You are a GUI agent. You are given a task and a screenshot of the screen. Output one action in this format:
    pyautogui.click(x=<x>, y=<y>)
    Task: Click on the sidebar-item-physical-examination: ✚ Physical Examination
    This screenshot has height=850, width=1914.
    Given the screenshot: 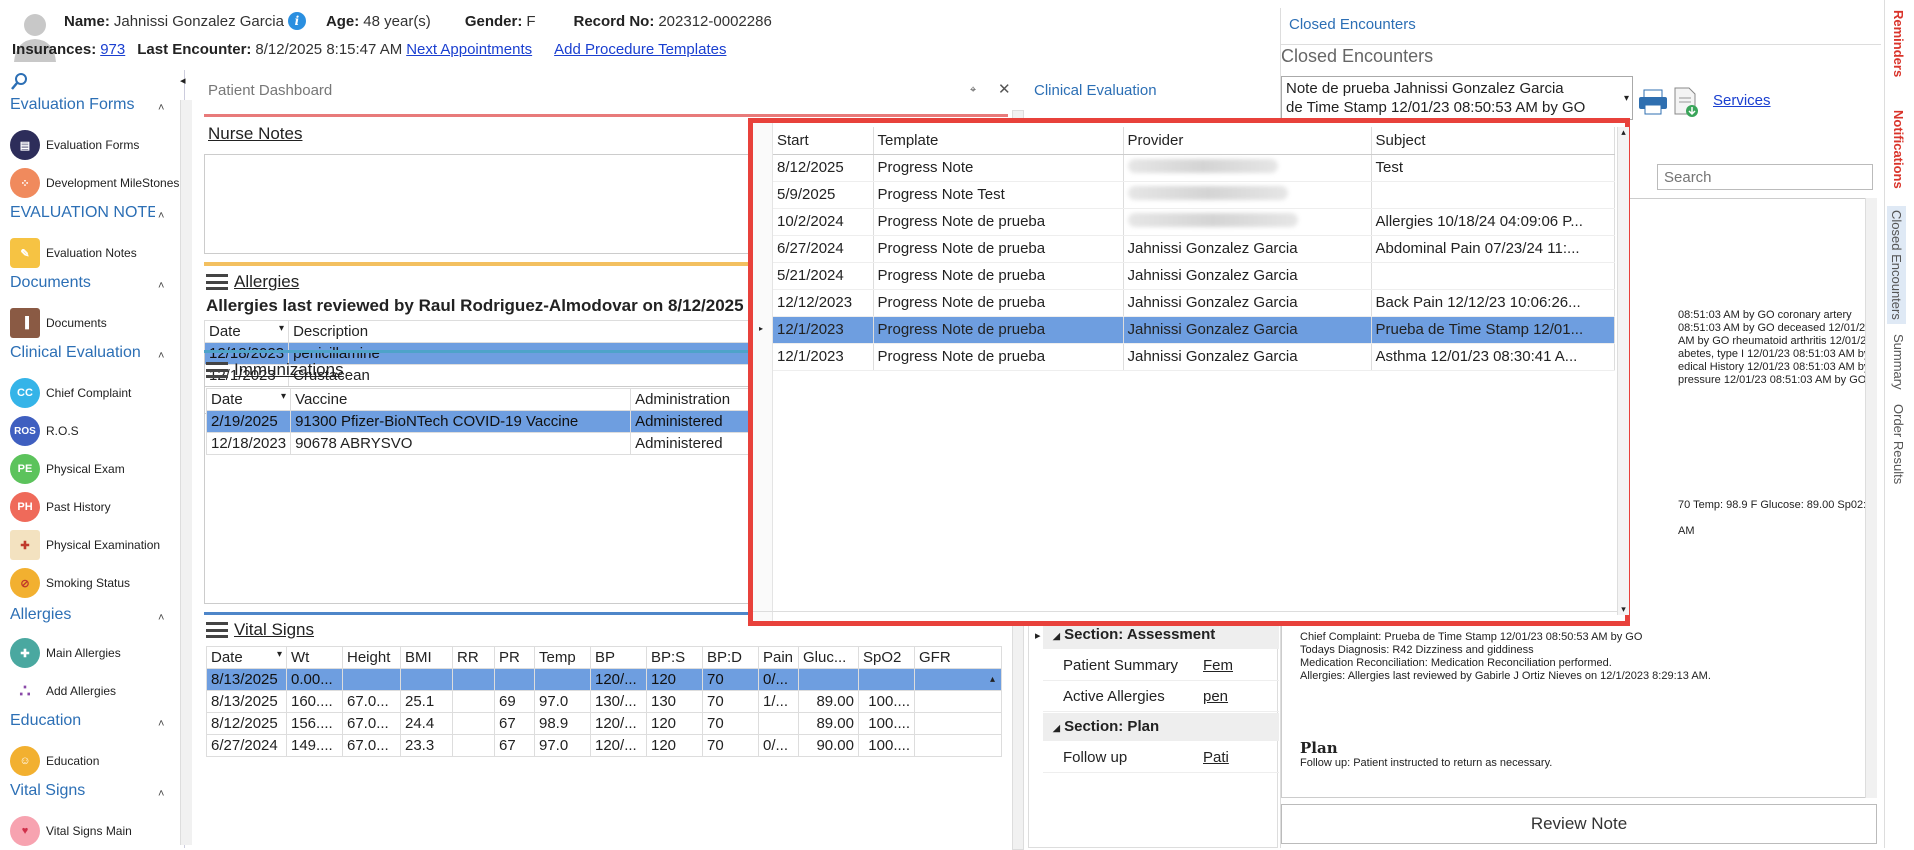 What is the action you would take?
    pyautogui.click(x=85, y=545)
    